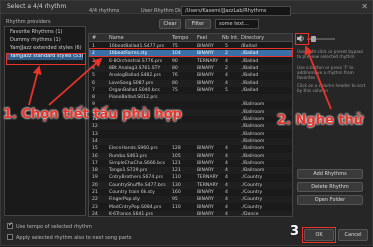  I want to click on volume-slider-knob, so click(313, 39).